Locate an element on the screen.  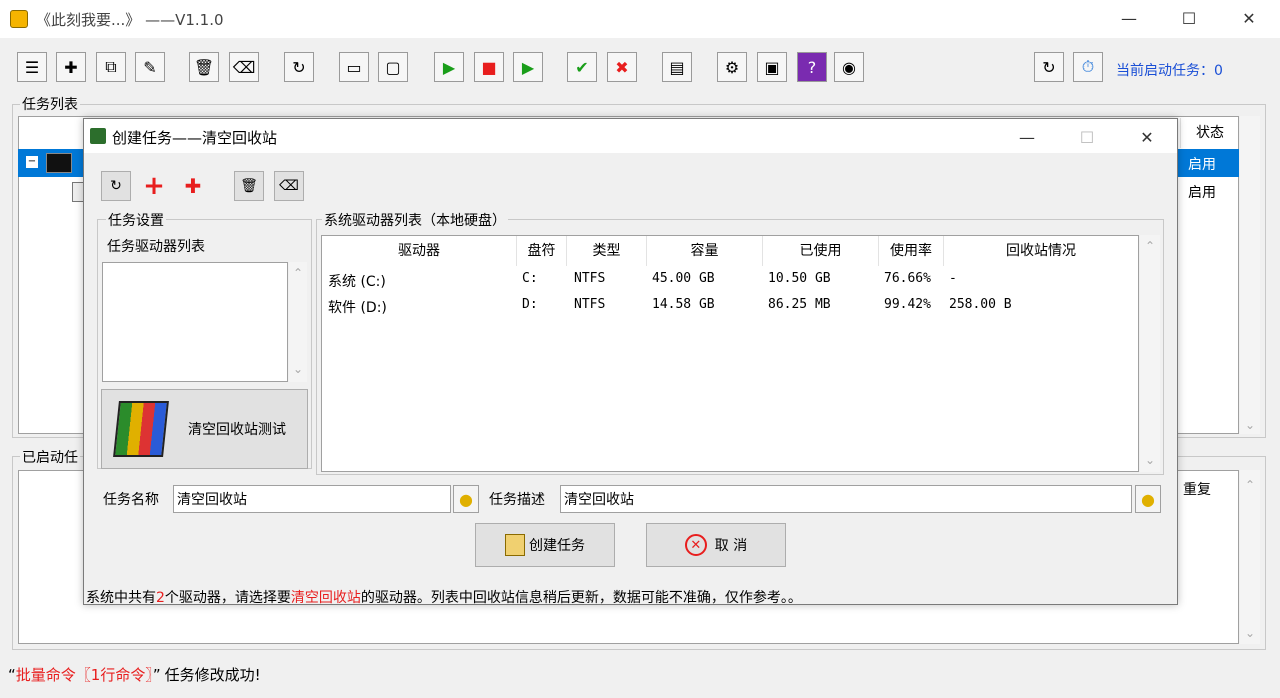
task-tree-scrollbar: ⌄ is located at coordinates (1250, 275).